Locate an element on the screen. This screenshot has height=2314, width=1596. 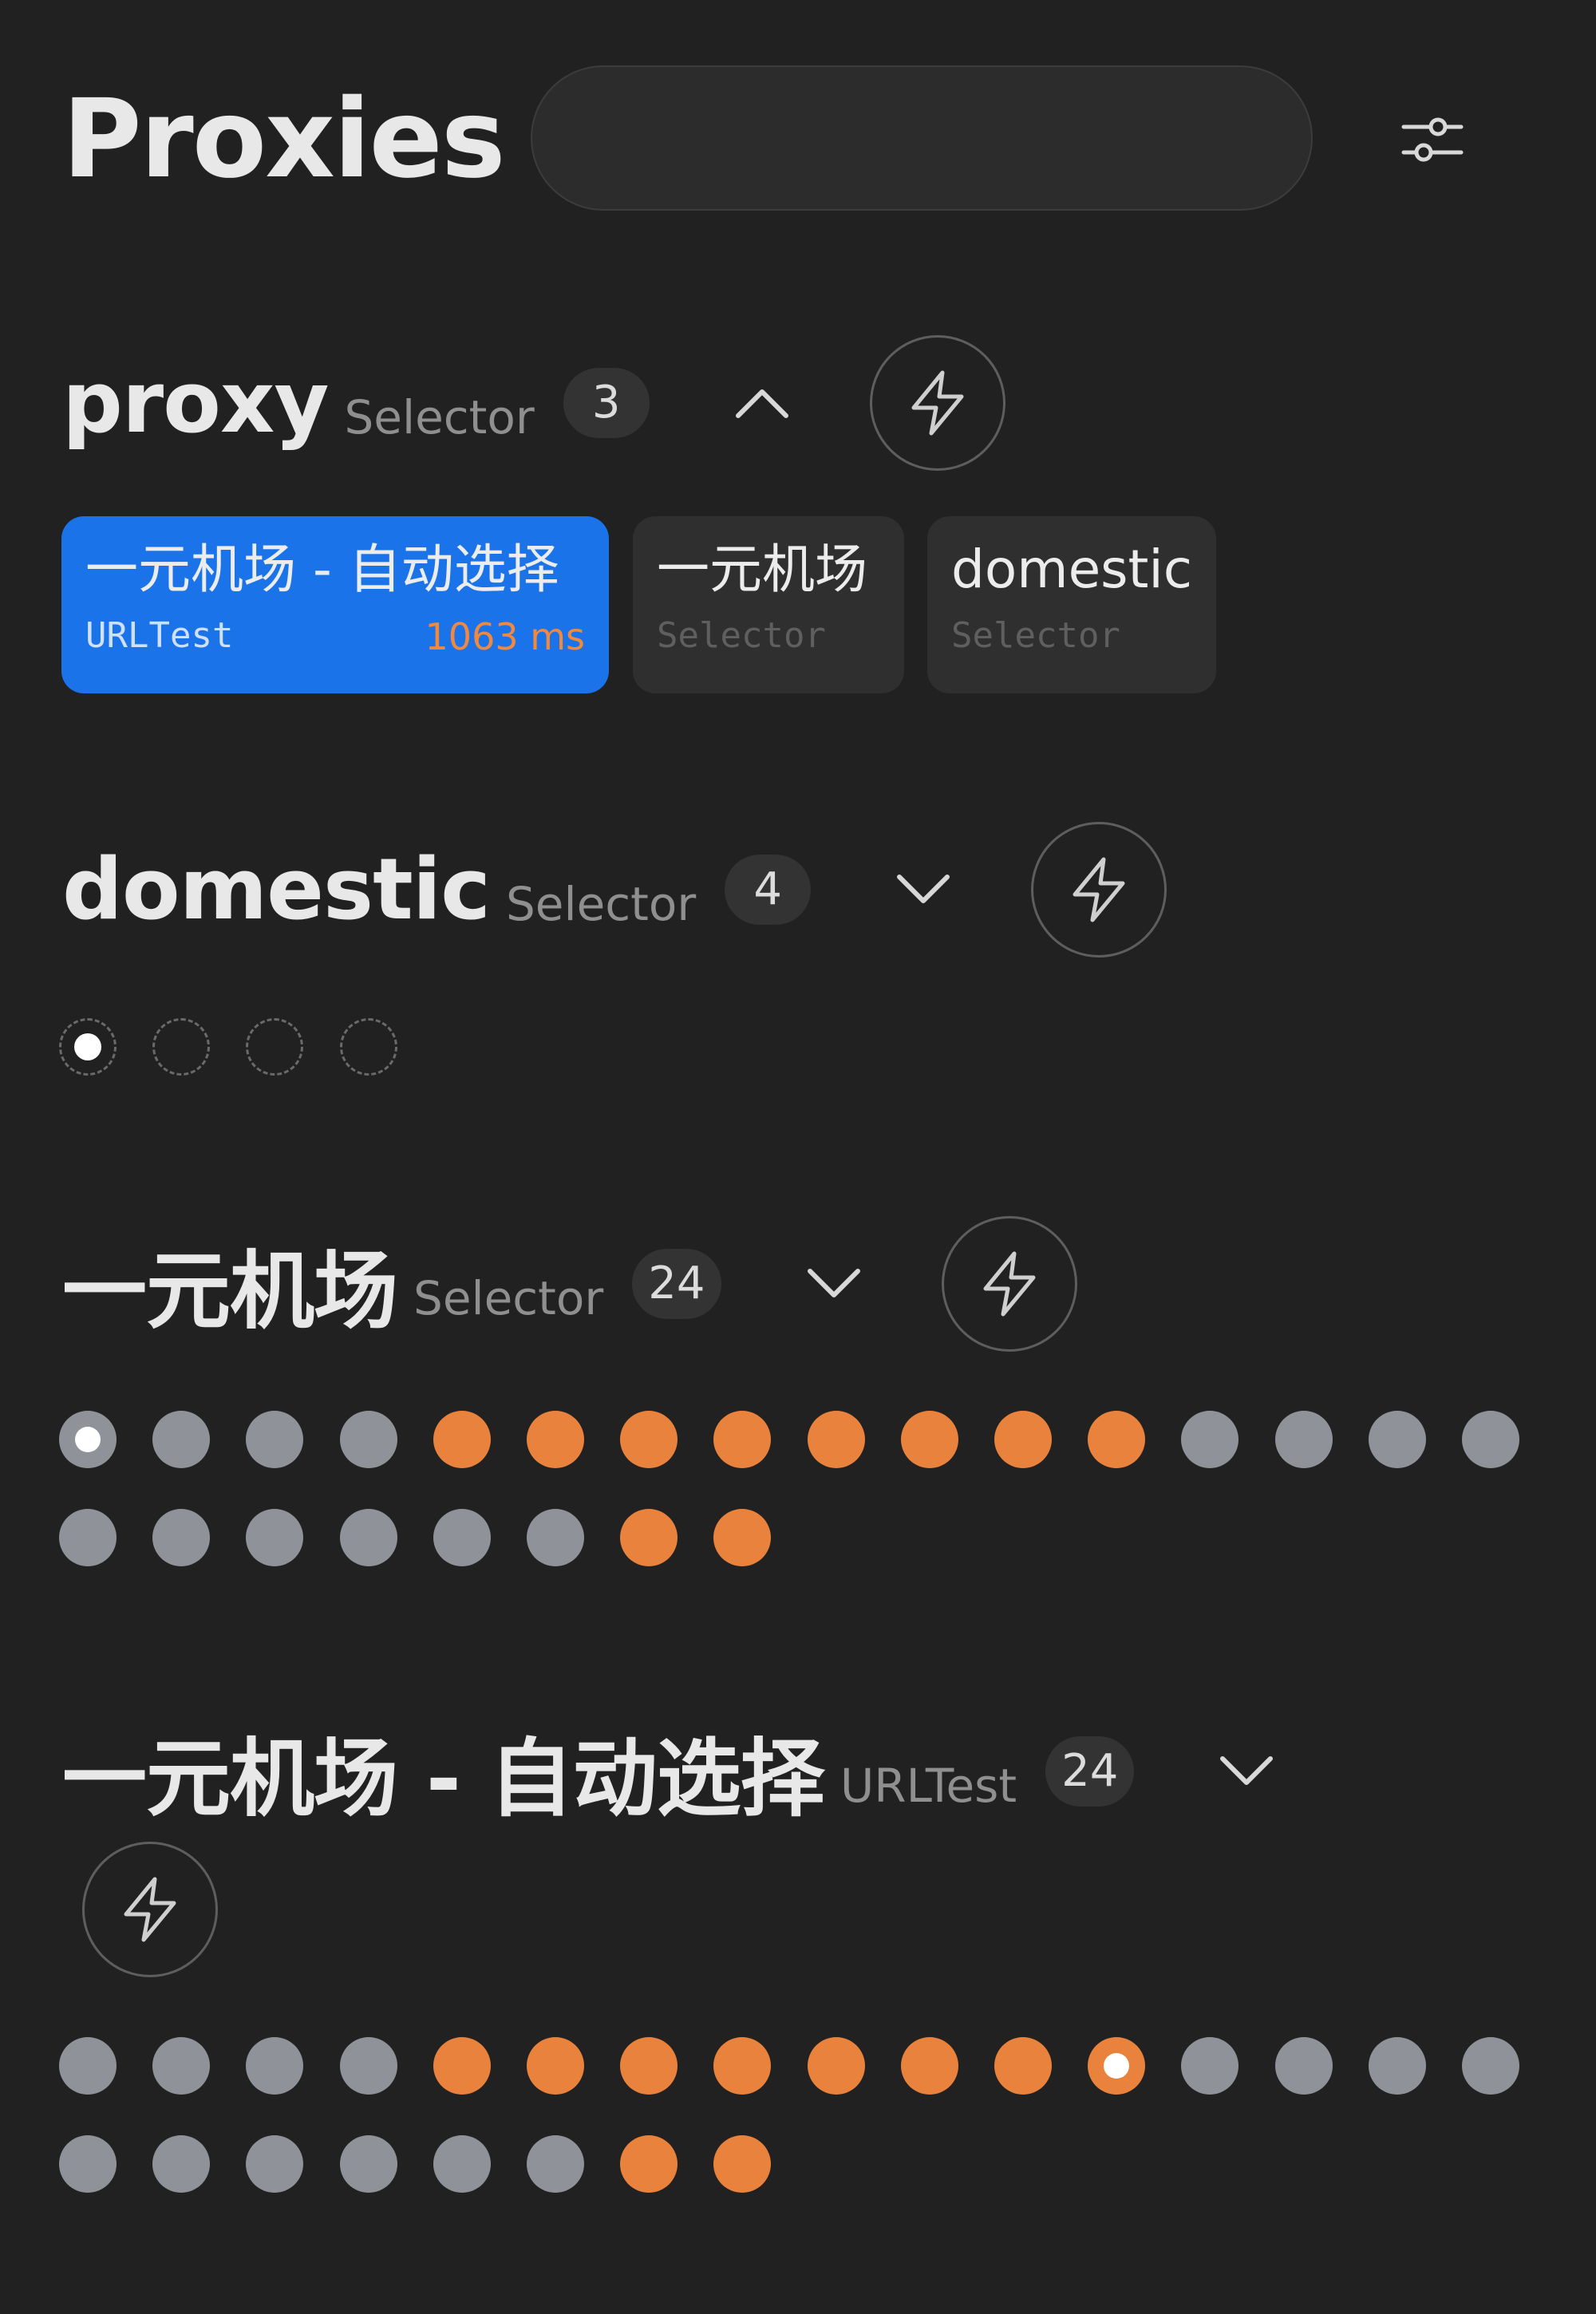
proxy-name: domestic is located at coordinates (1072, 569).